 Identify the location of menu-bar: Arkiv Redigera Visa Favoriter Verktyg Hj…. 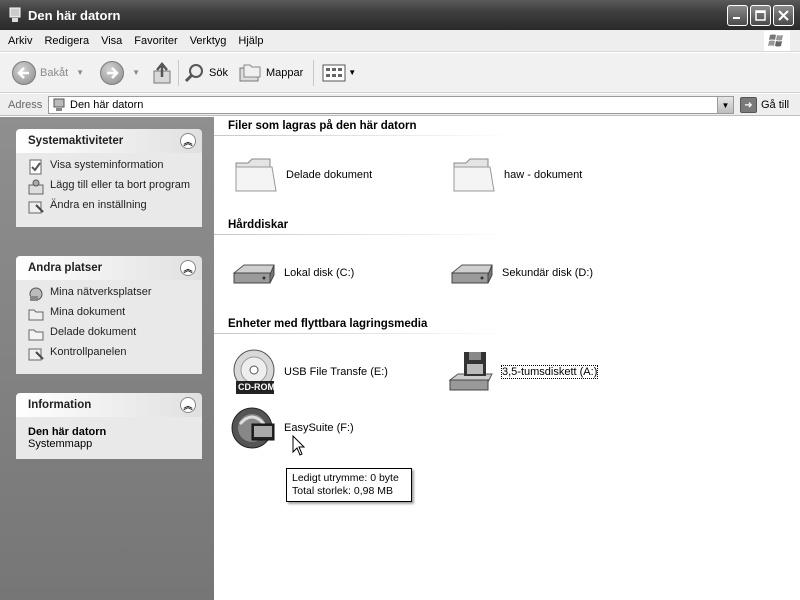
(400, 41).